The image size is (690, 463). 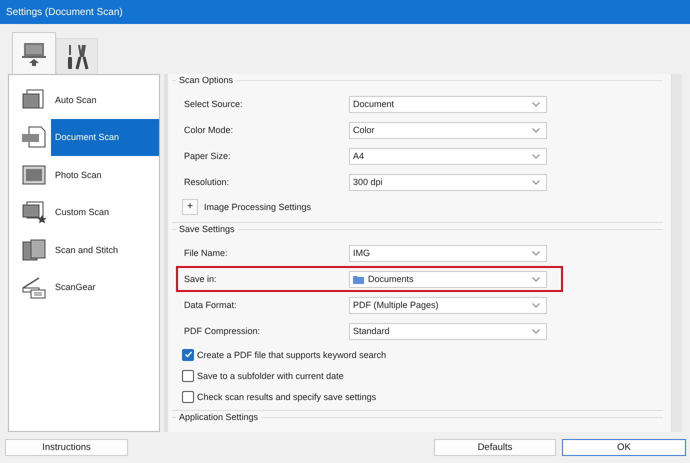 What do you see at coordinates (105, 249) in the screenshot?
I see `sidebar-item: Scan and Stitch` at bounding box center [105, 249].